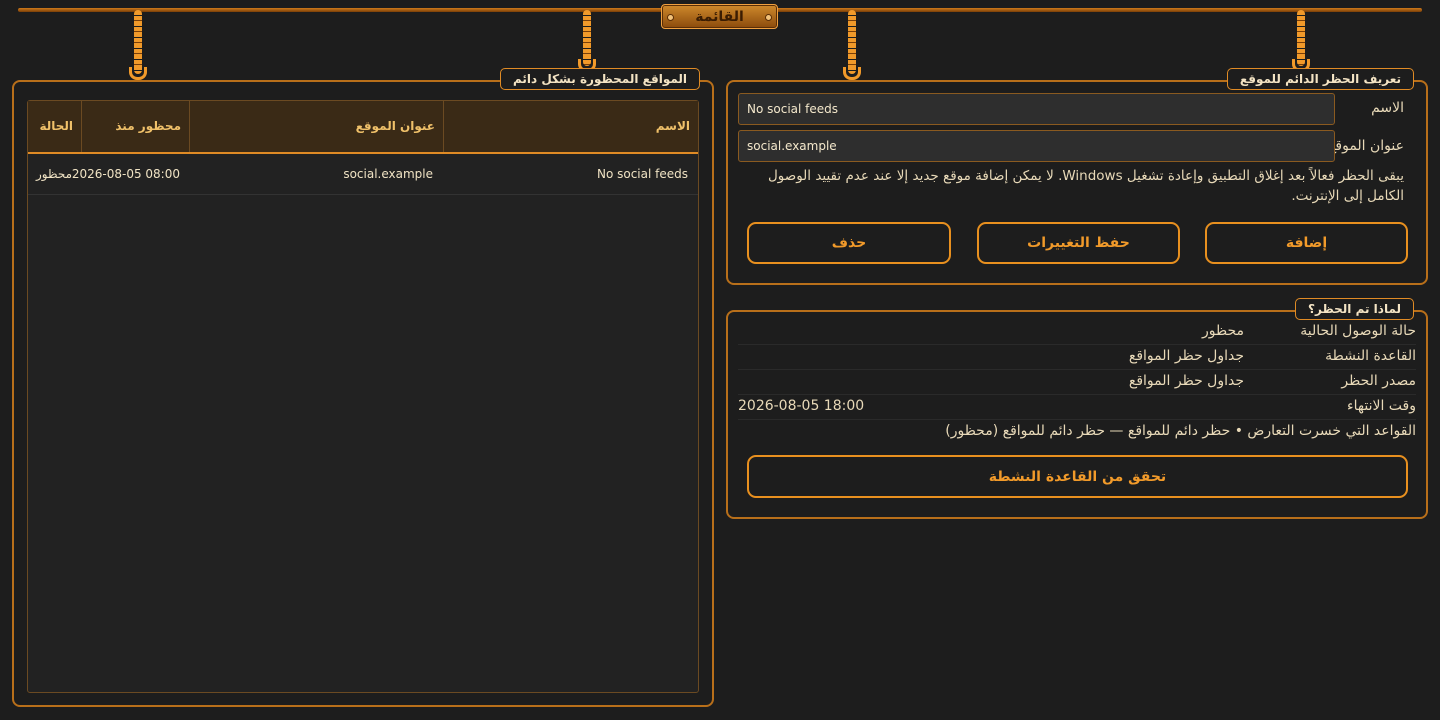 This screenshot has width=1440, height=720. I want to click on menu-label: القائمة, so click(719, 16).